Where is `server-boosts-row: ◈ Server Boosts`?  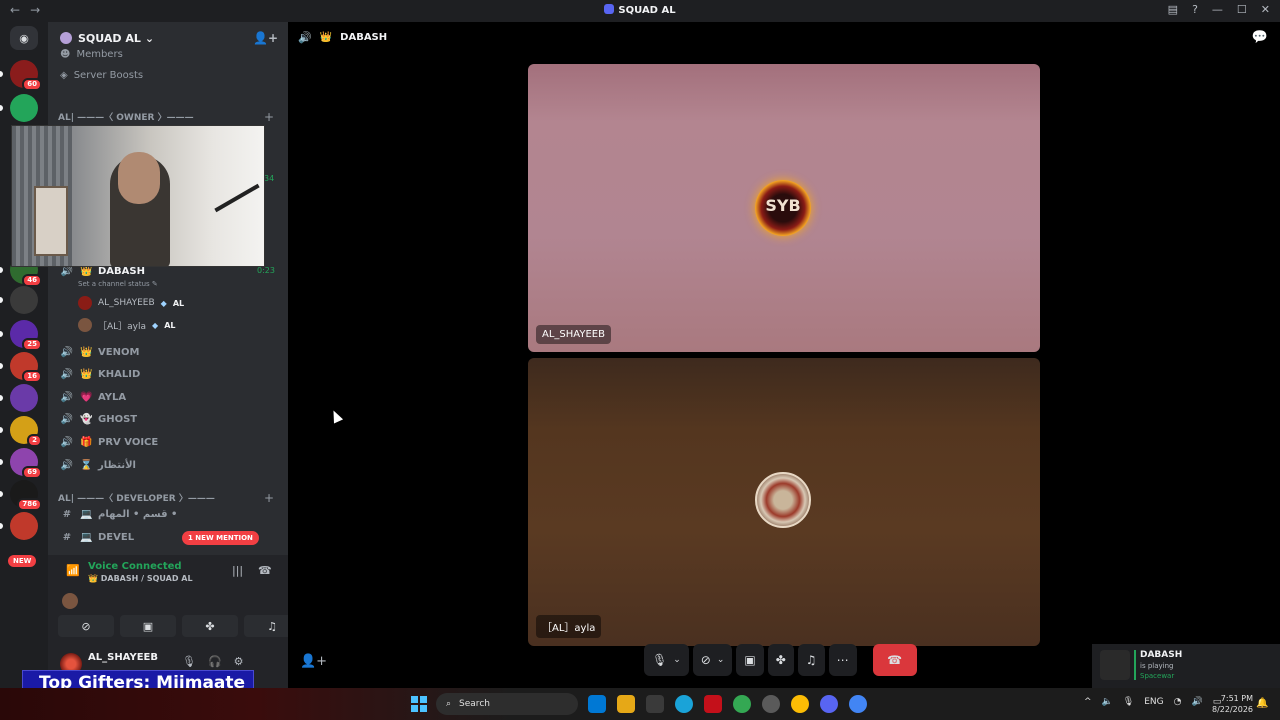 server-boosts-row: ◈ Server Boosts is located at coordinates (101, 75).